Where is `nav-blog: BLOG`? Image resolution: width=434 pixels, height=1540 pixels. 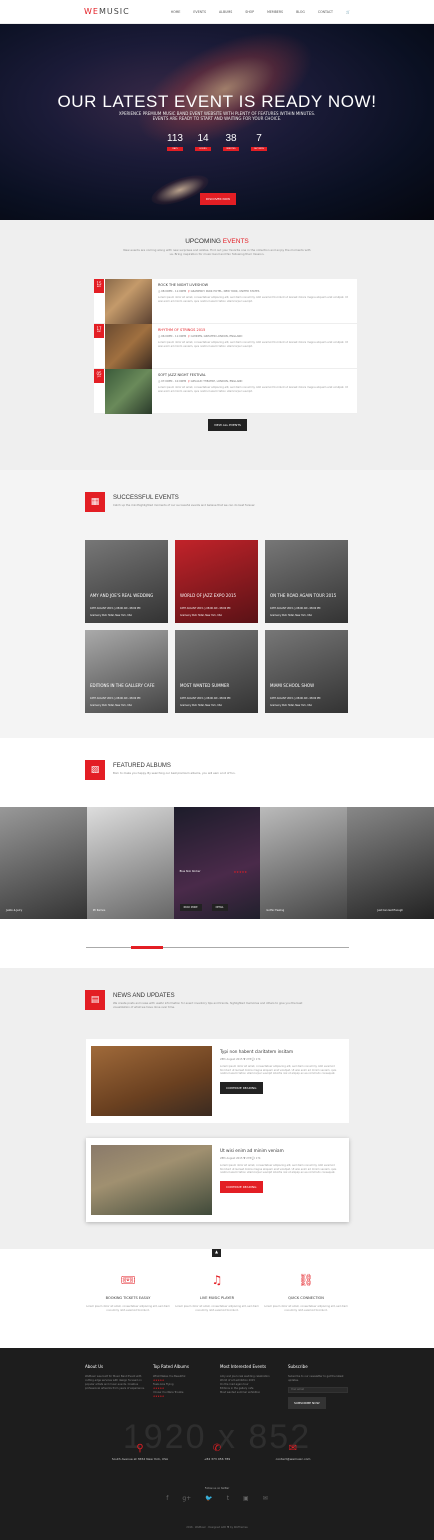 nav-blog: BLOG is located at coordinates (300, 12).